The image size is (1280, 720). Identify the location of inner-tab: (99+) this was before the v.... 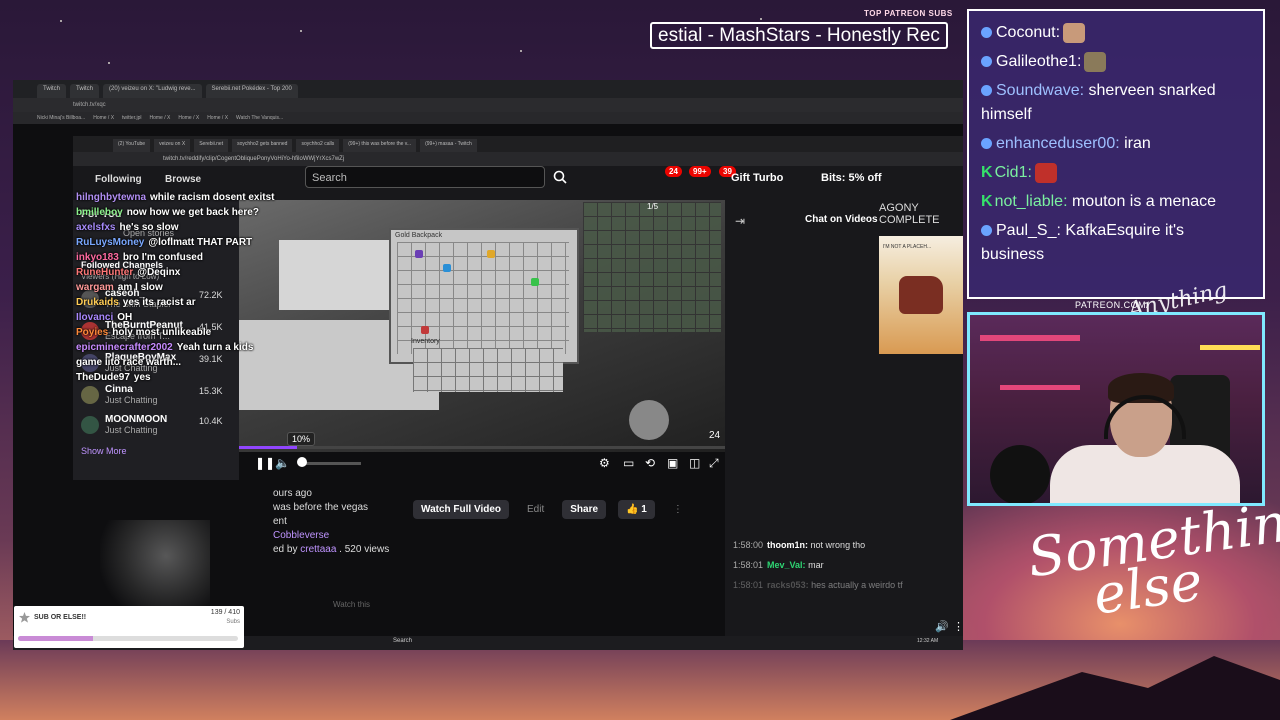
(380, 145).